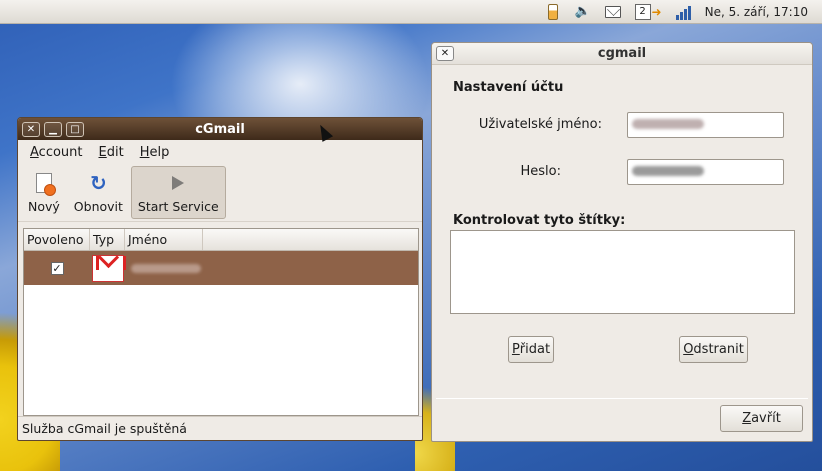  I want to click on column-name: Jméno, so click(164, 239).